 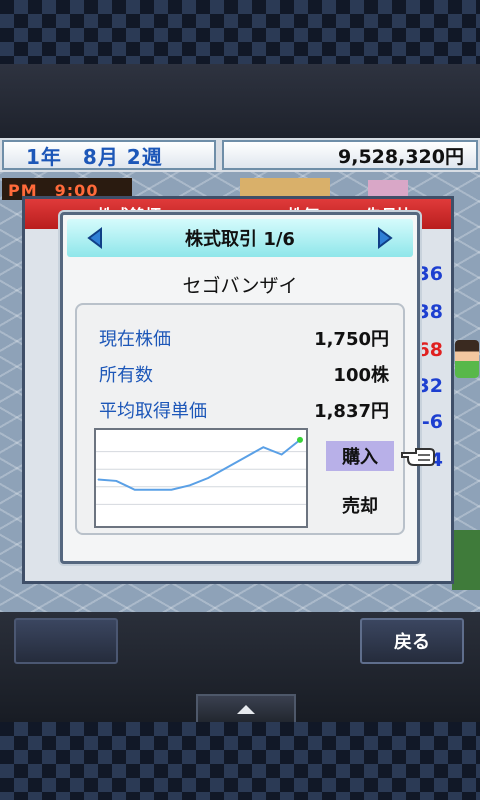 I want to click on current-price-label: 現在株価, so click(x=135, y=339).